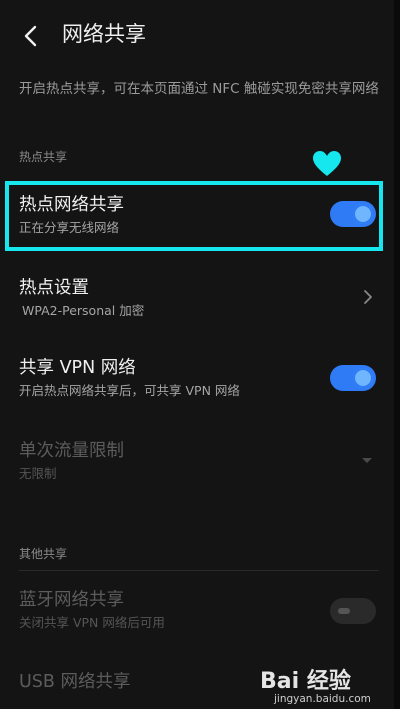  What do you see at coordinates (200, 381) in the screenshot?
I see `vpn-share-row: 共享 VPN 网络 开启热点网络共享后，可共享 VPN 网络` at bounding box center [200, 381].